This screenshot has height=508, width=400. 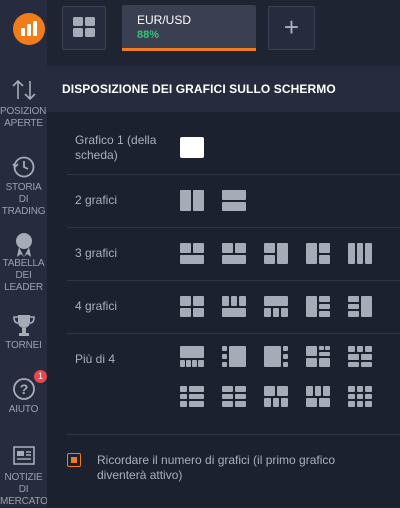 What do you see at coordinates (23, 92) in the screenshot?
I see `arrows-updown-icon` at bounding box center [23, 92].